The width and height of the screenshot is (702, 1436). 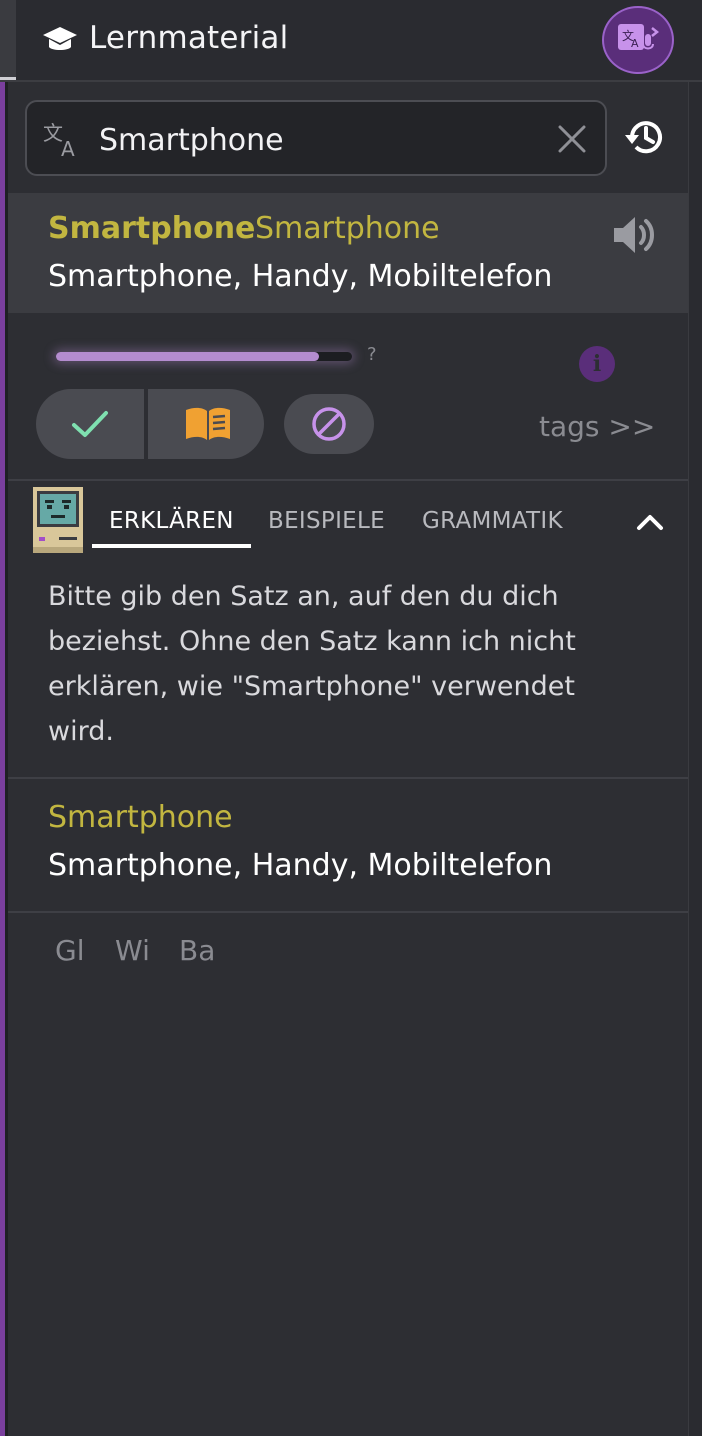 What do you see at coordinates (650, 522) in the screenshot?
I see `chevron-up-icon` at bounding box center [650, 522].